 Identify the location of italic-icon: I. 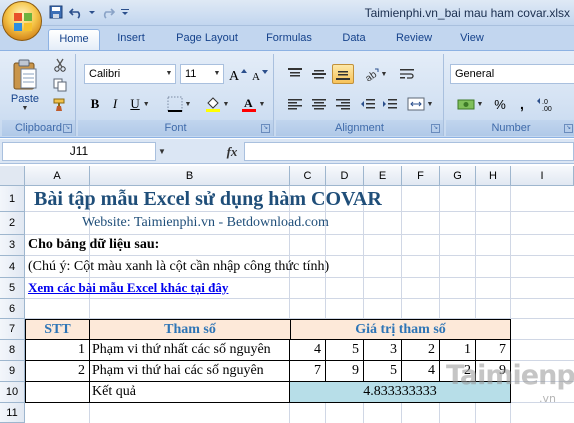
(115, 103).